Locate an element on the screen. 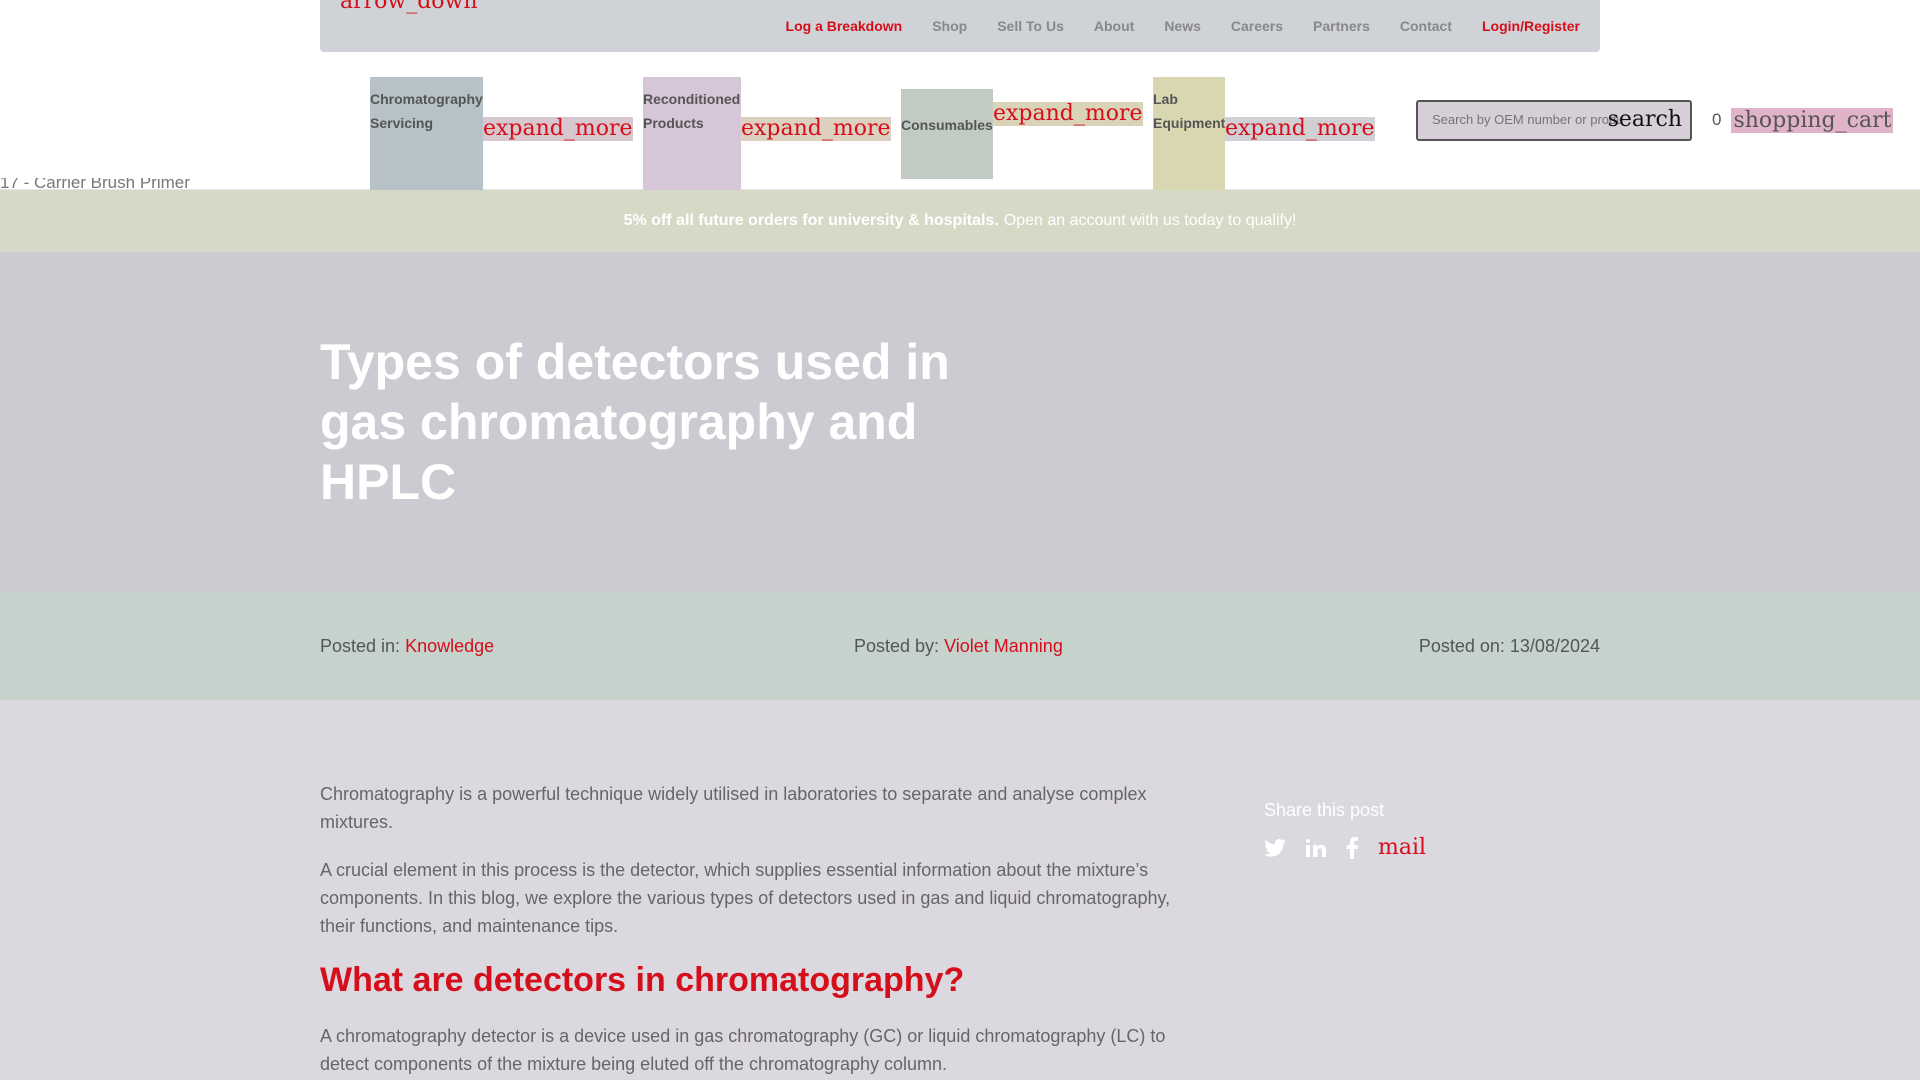 The image size is (1920, 1080). posted-on: Posted on: 13/08/2024 is located at coordinates (1509, 646).